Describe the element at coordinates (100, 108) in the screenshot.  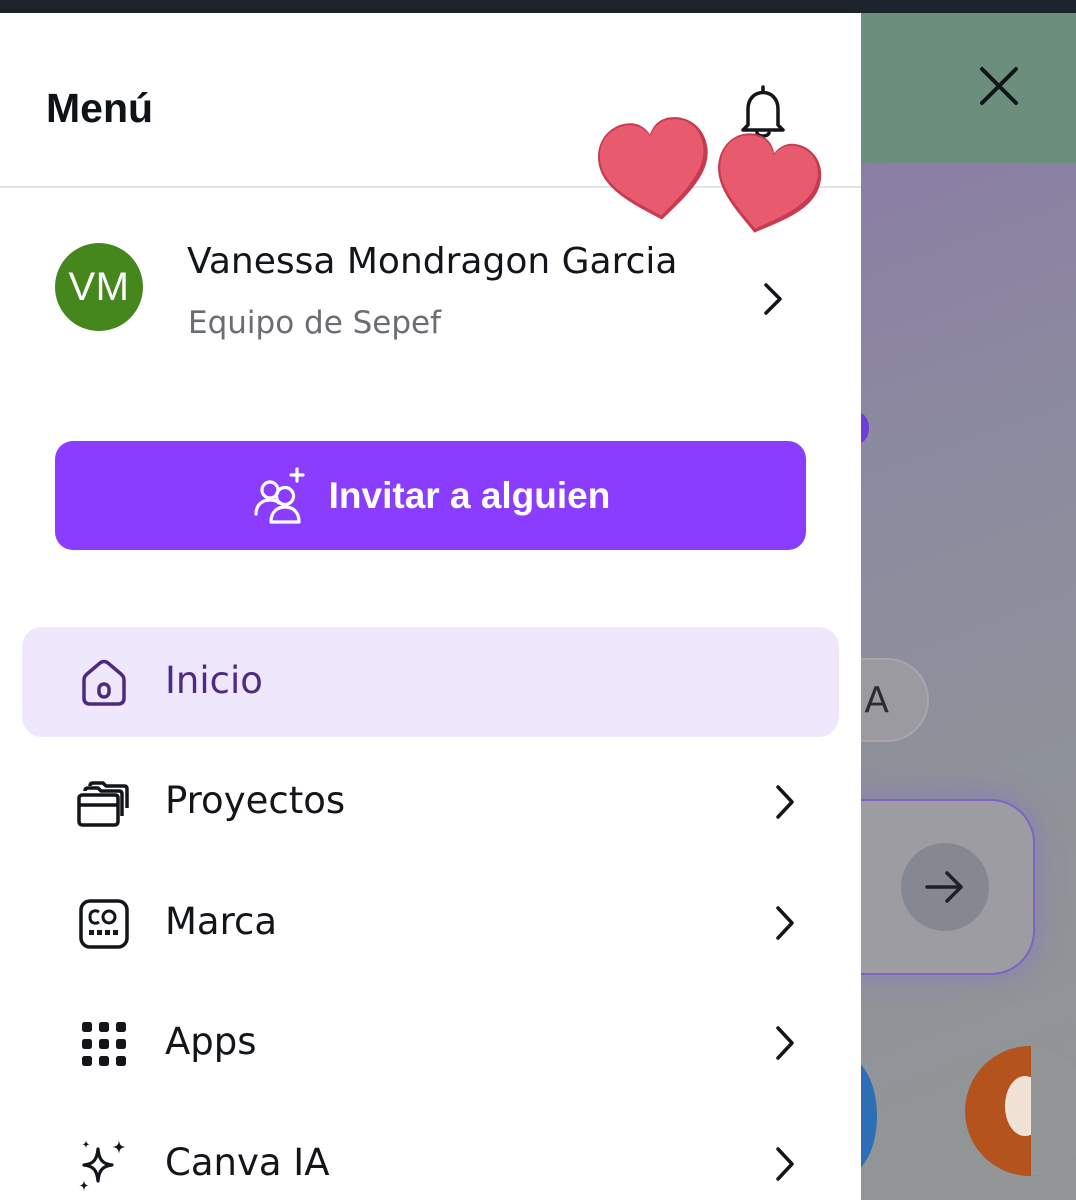
I see `menu-title: Menú` at that location.